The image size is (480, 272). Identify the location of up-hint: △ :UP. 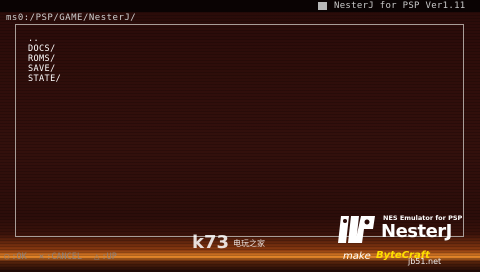
(105, 257).